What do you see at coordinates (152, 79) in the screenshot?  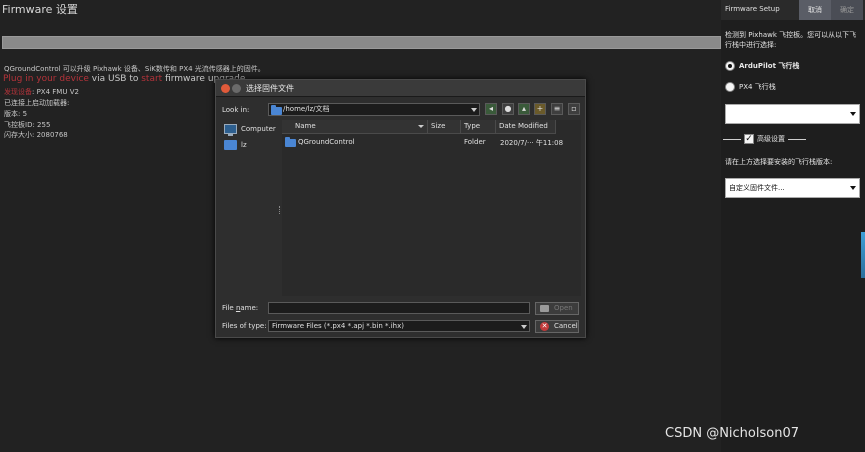 I see `start-text: start` at bounding box center [152, 79].